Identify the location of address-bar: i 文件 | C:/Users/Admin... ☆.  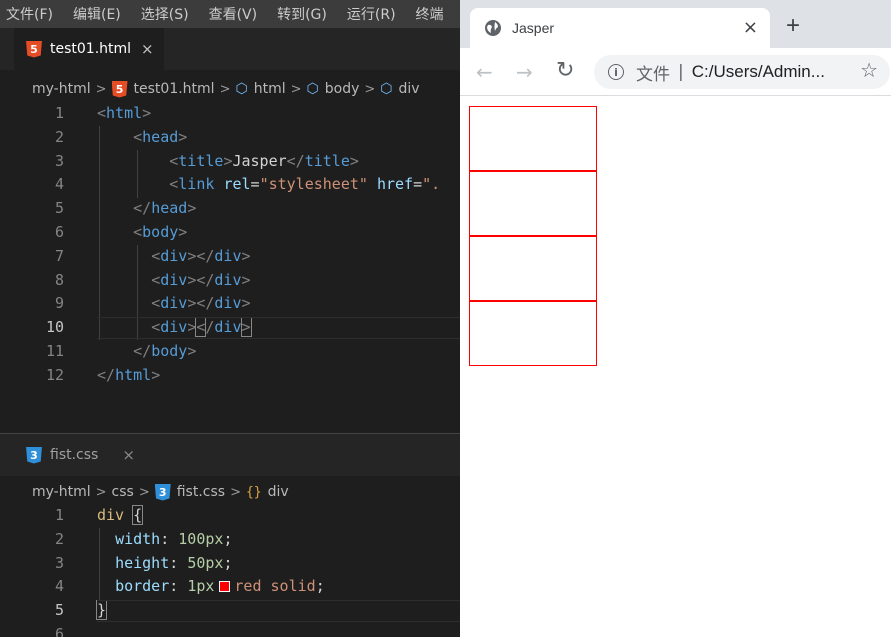
(742, 72).